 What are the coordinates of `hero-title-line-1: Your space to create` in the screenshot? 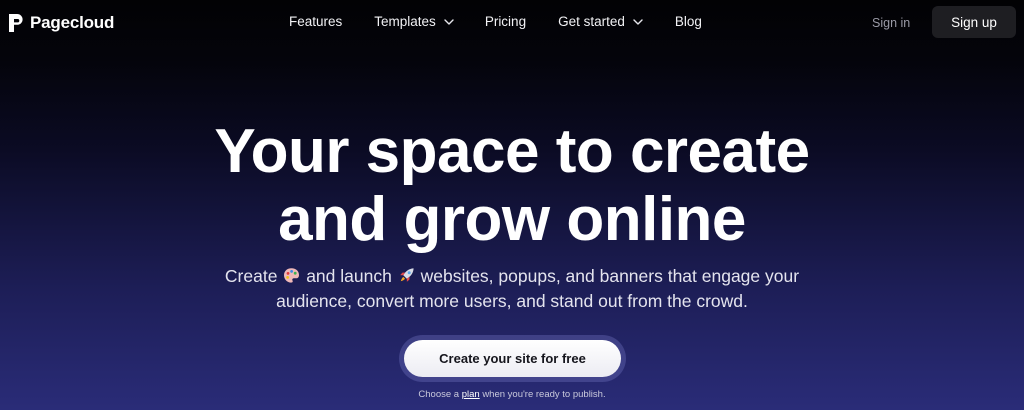 It's located at (512, 151).